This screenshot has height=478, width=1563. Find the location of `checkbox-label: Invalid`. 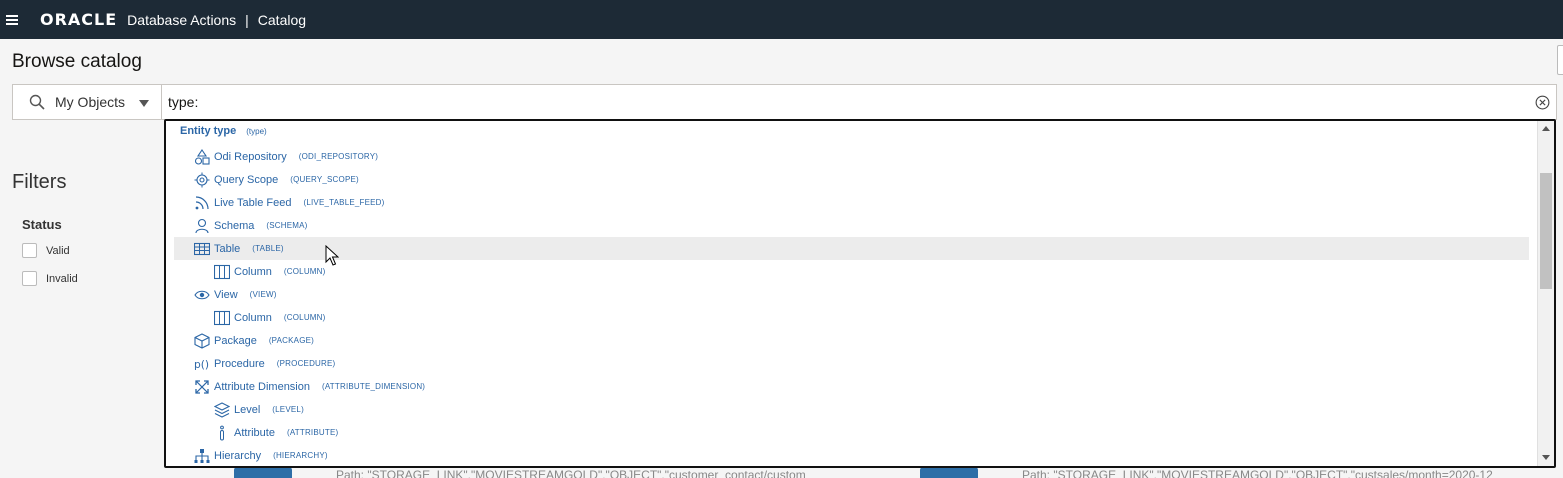

checkbox-label: Invalid is located at coordinates (62, 278).